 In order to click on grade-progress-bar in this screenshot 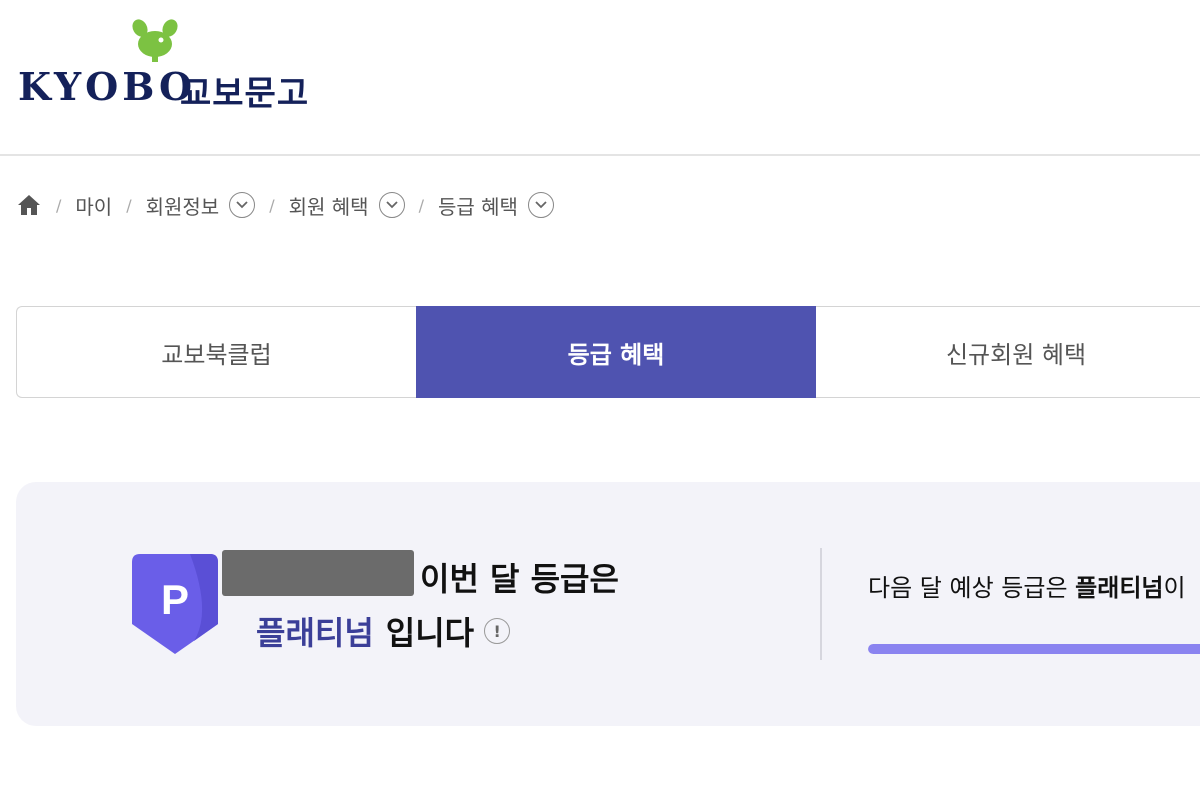, I will do `click(1034, 649)`.